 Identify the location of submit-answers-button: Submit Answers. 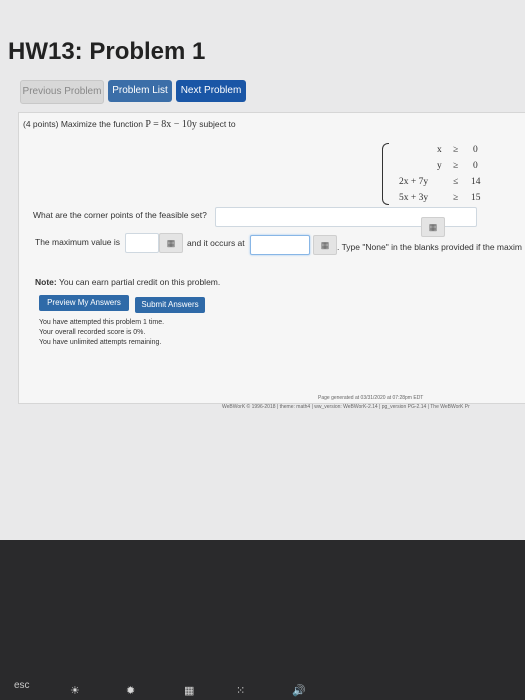
(170, 305).